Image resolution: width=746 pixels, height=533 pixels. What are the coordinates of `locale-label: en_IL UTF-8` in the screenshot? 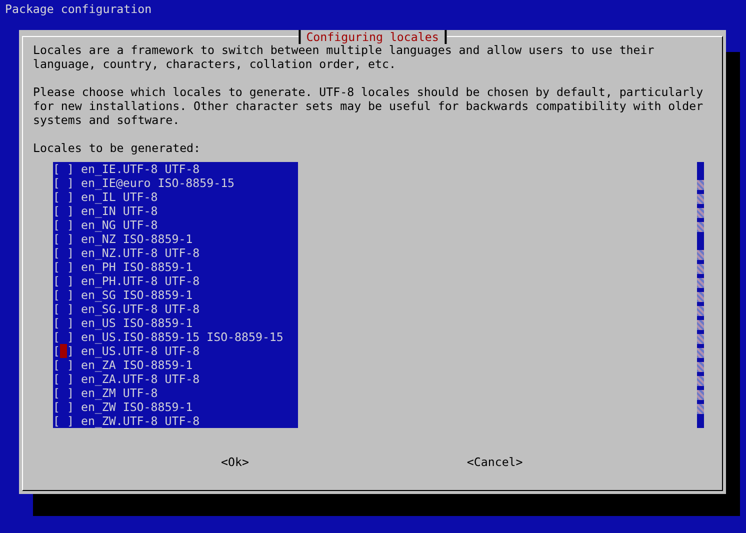 It's located at (119, 197).